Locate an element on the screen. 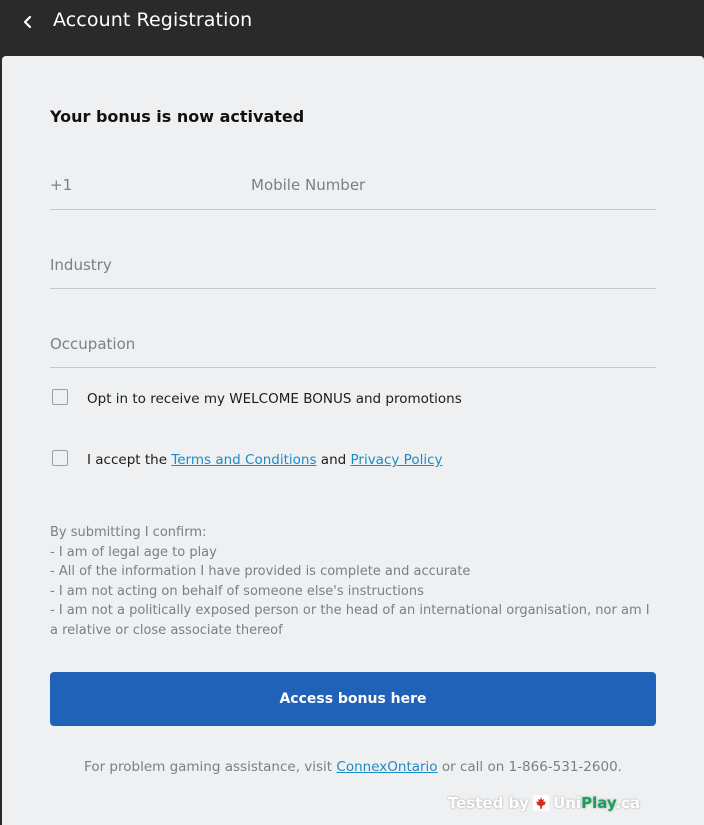 Image resolution: width=704 pixels, height=825 pixels. tested-by-watermark: Tested by UniPlay.ca is located at coordinates (544, 803).